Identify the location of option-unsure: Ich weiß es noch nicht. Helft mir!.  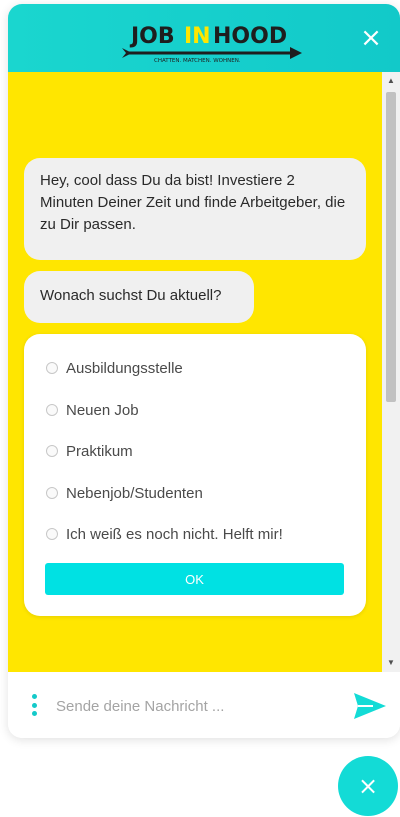
(164, 534).